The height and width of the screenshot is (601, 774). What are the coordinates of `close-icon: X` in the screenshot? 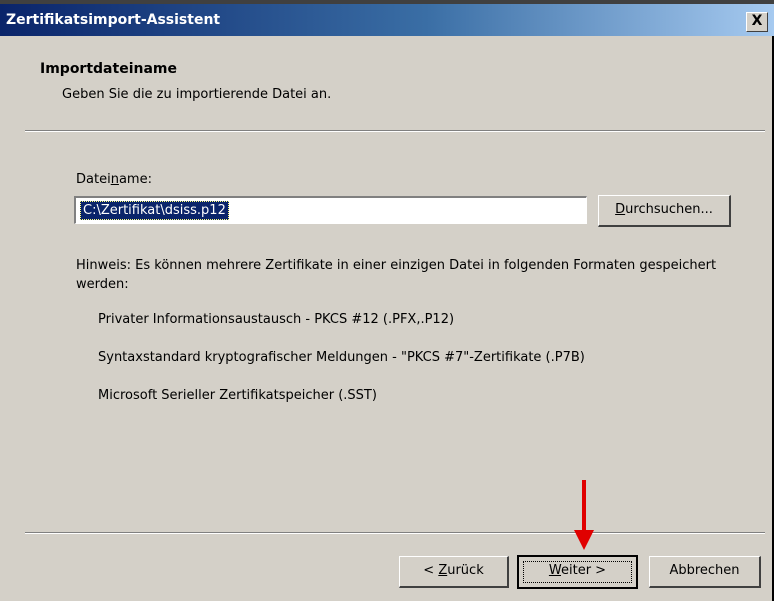 It's located at (757, 21).